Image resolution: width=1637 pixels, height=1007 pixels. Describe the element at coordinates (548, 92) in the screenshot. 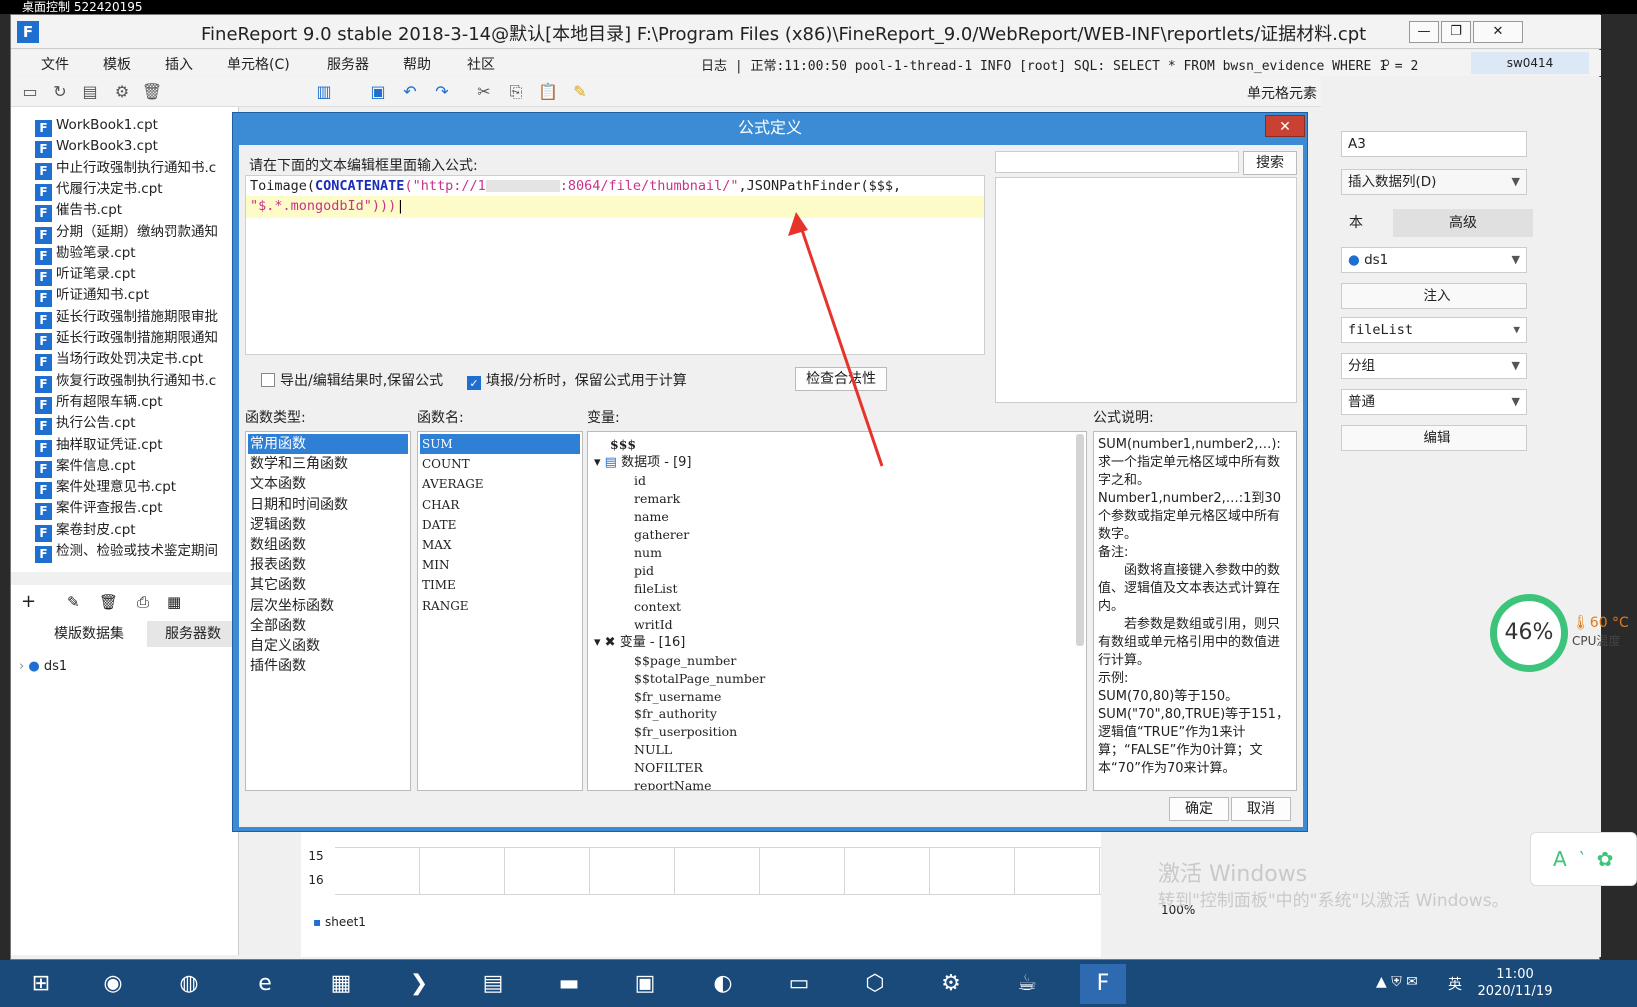

I see `paste-icon: 📋` at that location.